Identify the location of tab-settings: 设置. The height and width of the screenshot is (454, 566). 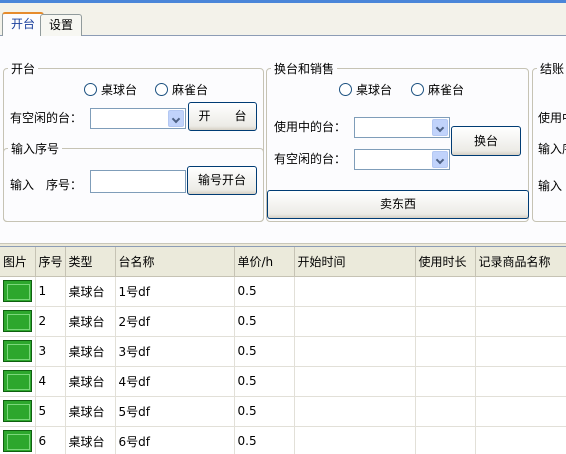
(61, 25).